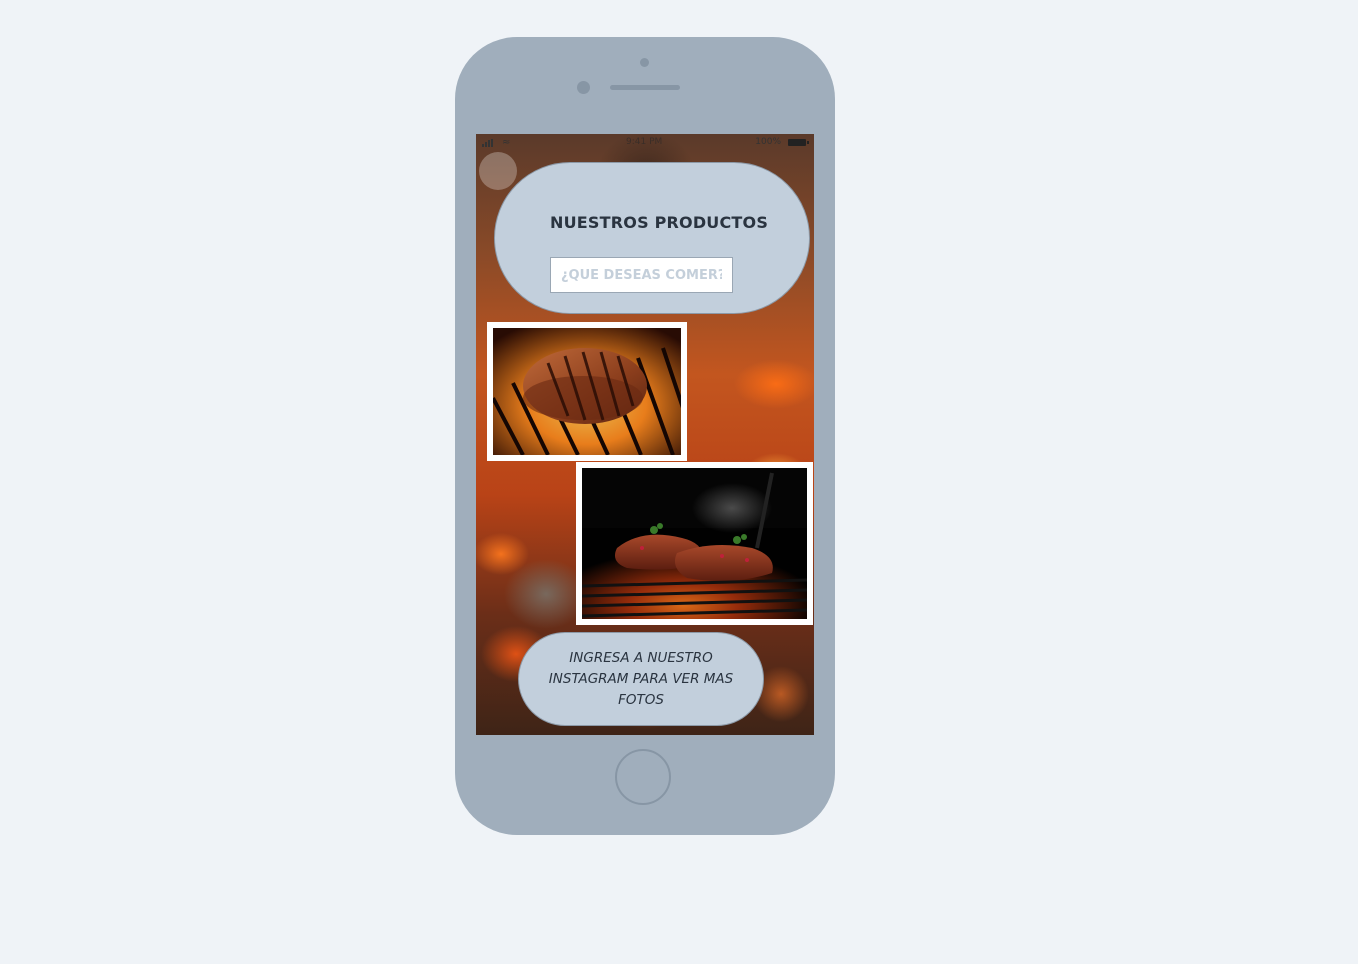 The height and width of the screenshot is (964, 1358). I want to click on page-title: NUESTROS PRODUCTOS, so click(659, 222).